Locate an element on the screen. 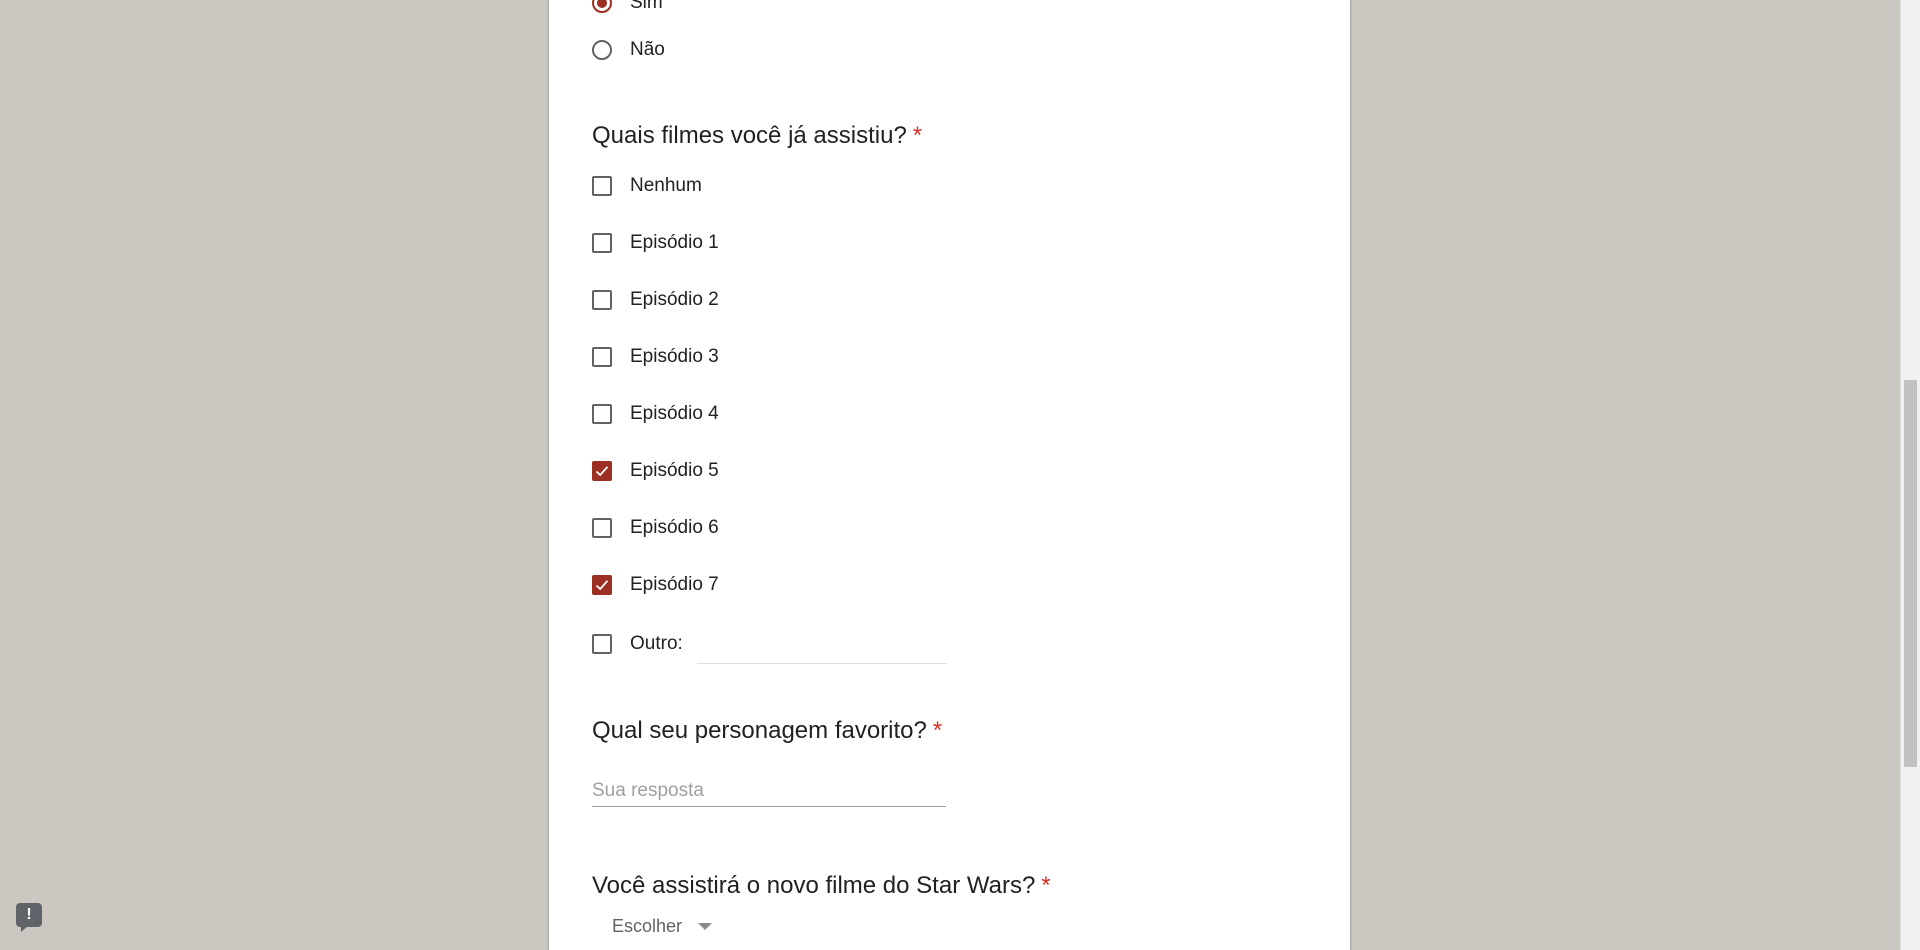 The width and height of the screenshot is (1920, 950). checkbox-option-episodio-4: Episódio 4 is located at coordinates (655, 414).